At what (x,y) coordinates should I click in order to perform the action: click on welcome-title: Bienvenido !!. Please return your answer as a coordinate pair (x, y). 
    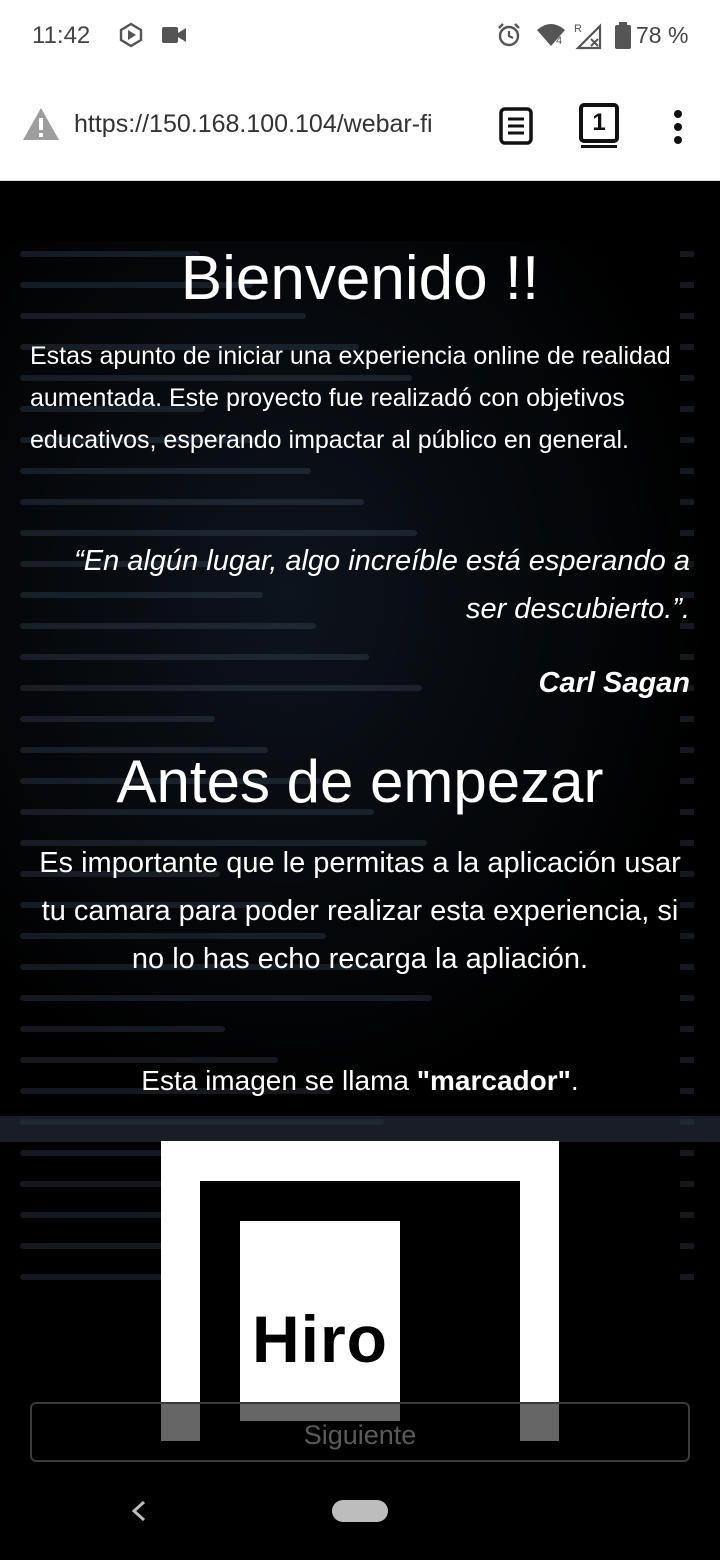
    Looking at the image, I should click on (360, 278).